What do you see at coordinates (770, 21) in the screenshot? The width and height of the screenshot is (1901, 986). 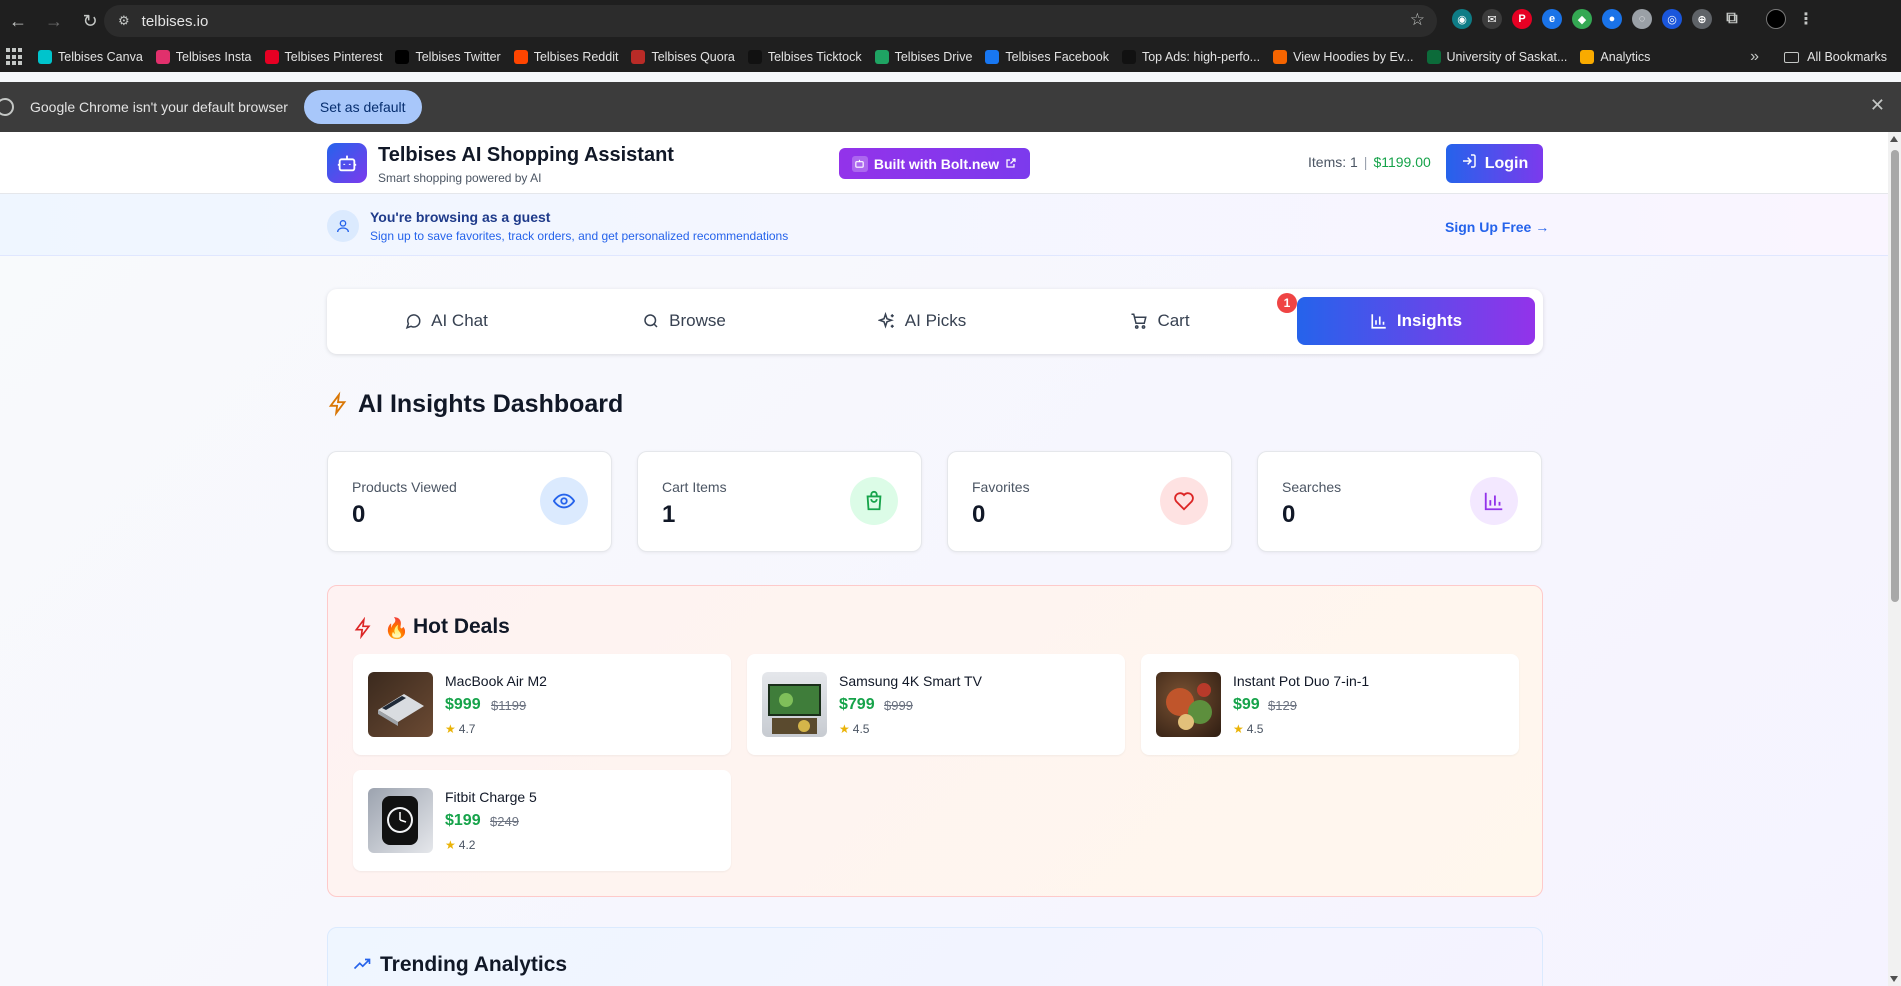 I see `address-bar: ⚙ telbises.io ☆` at bounding box center [770, 21].